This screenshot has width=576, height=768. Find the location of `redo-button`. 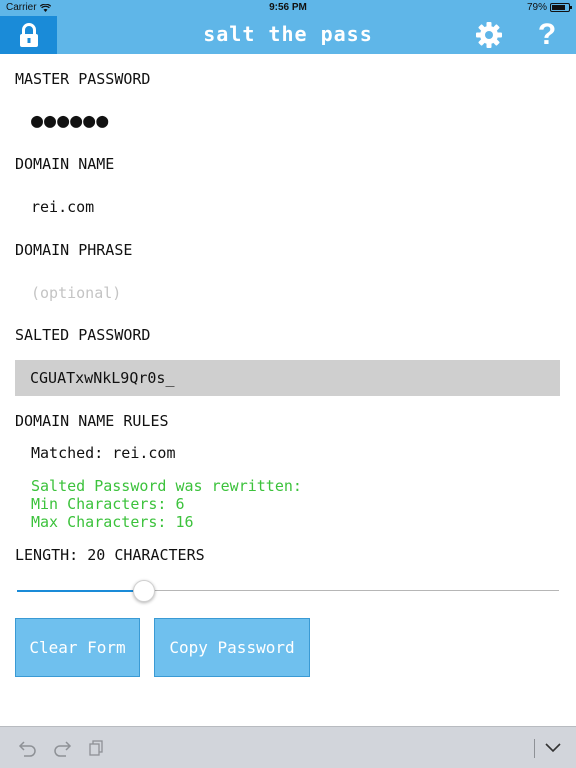

redo-button is located at coordinates (62, 748).